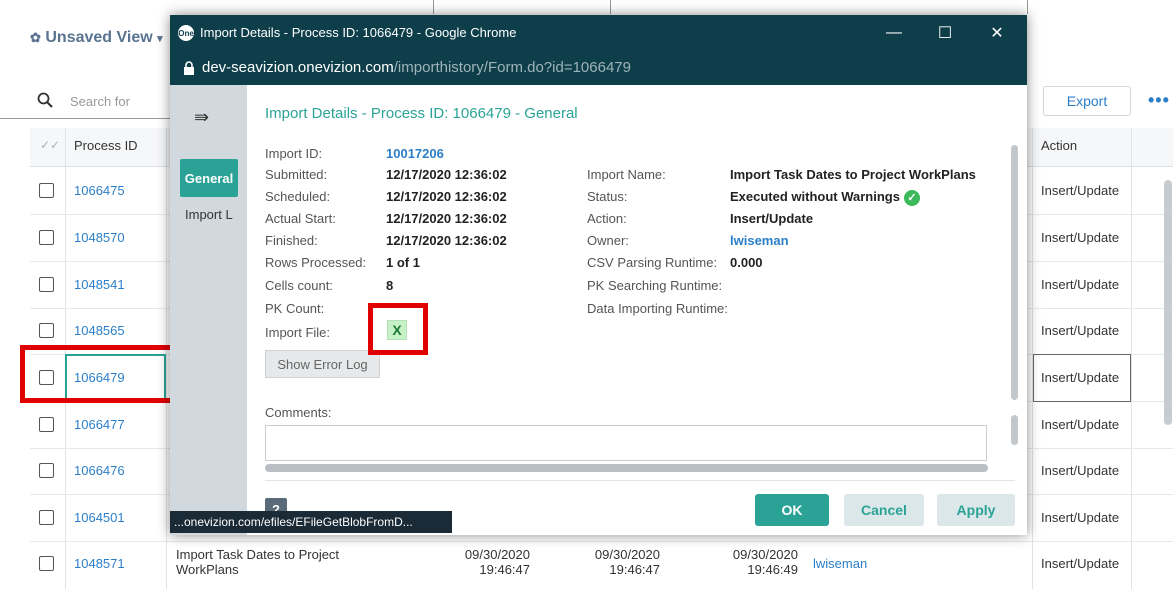 This screenshot has height=589, width=1173. I want to click on process-id-link: 1064501, so click(99, 517).